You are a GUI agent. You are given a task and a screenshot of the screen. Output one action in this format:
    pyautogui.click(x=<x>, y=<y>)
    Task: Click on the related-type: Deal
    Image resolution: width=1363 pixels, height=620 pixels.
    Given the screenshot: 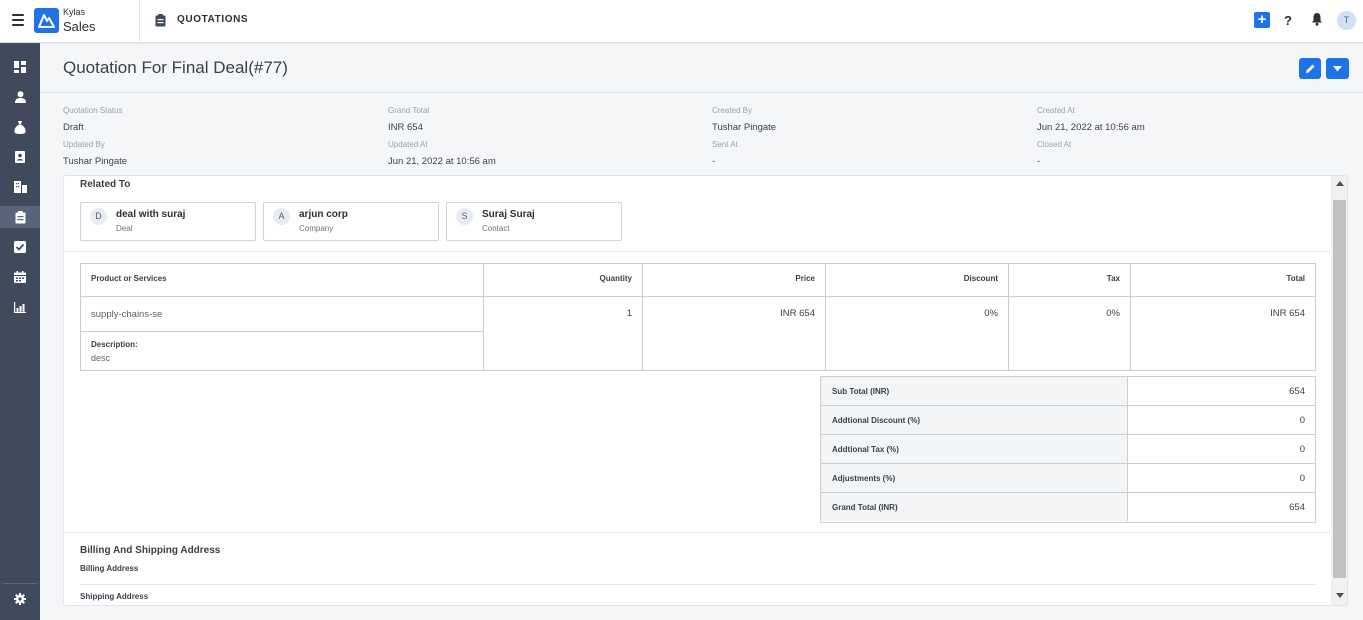 What is the action you would take?
    pyautogui.click(x=124, y=228)
    